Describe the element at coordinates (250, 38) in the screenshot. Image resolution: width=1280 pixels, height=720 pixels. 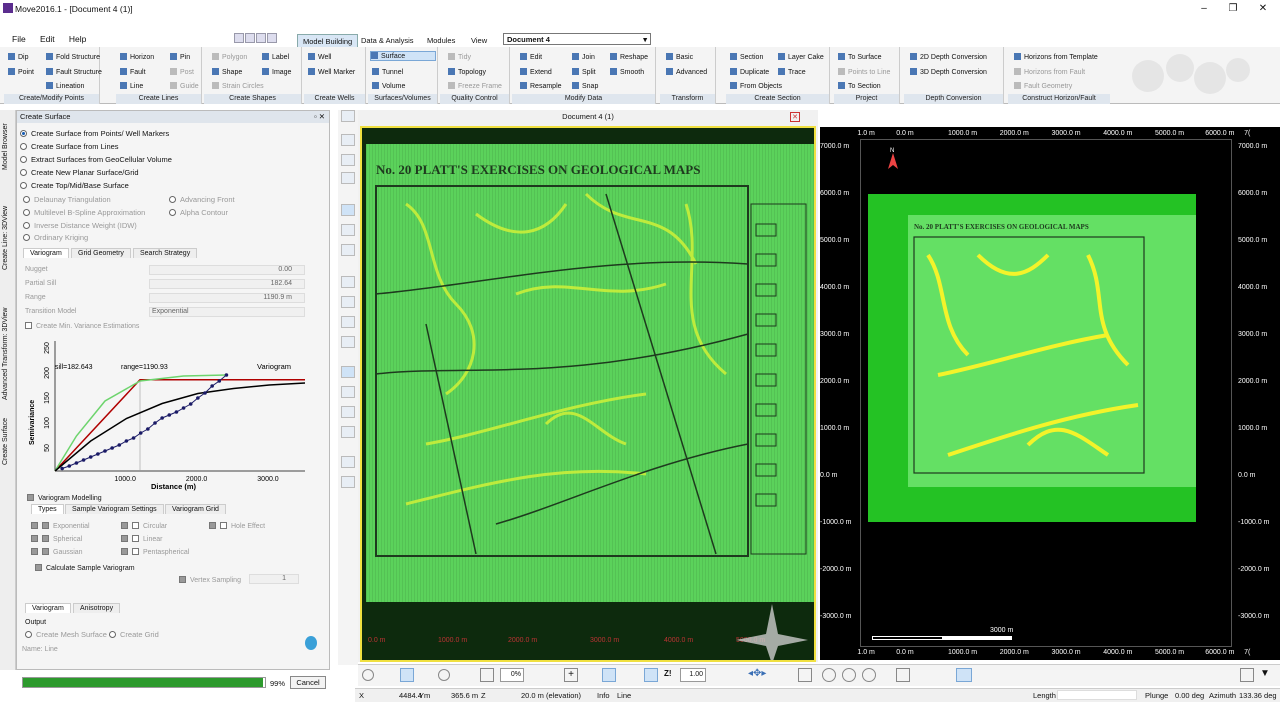
I see `split-view-icon` at that location.